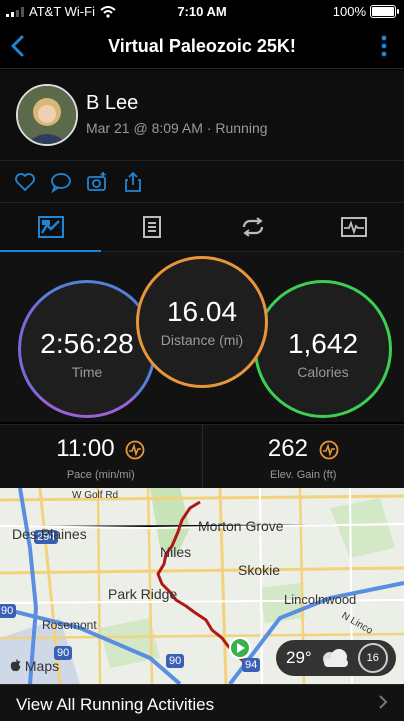  I want to click on comment-icon, so click(61, 182).